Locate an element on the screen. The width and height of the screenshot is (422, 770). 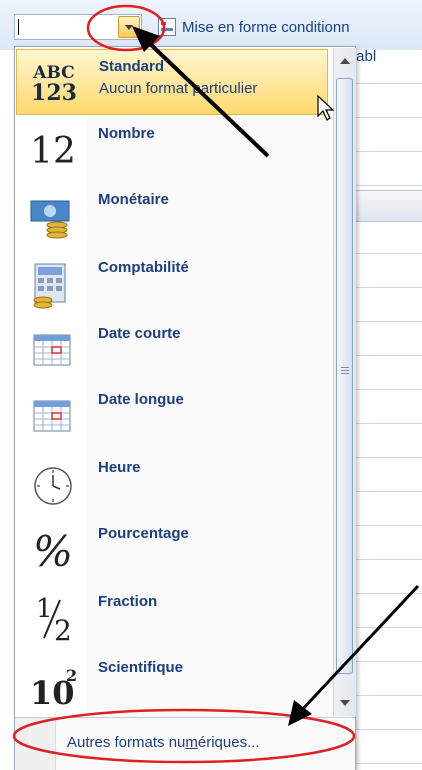
abc-icon-top: ABC is located at coordinates (54, 72).